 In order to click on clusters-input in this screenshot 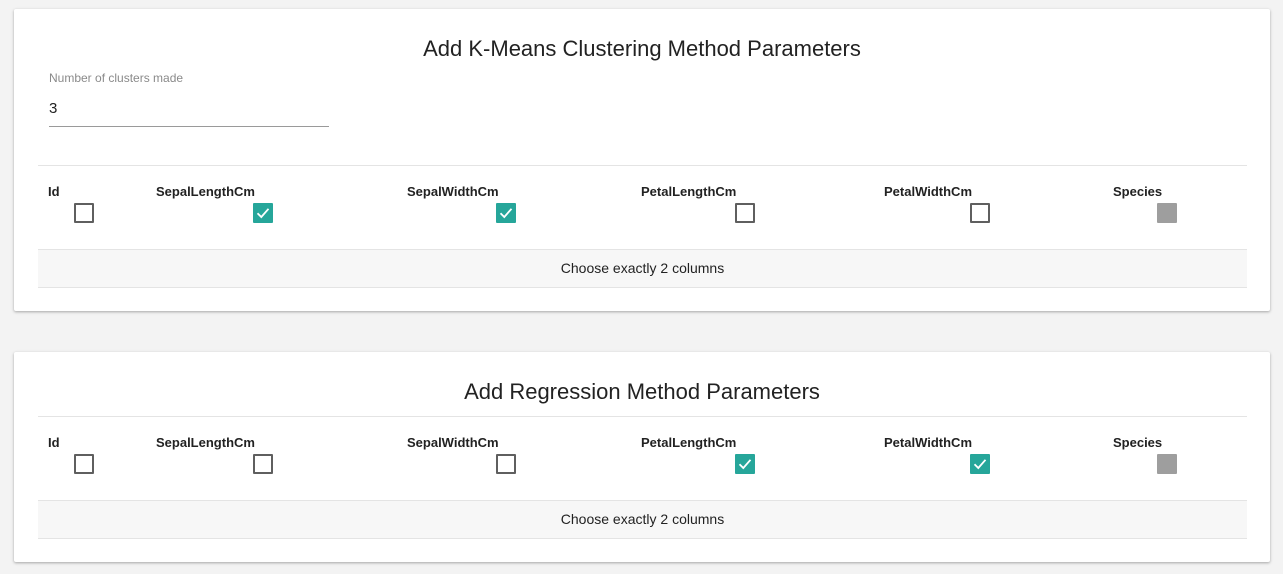, I will do `click(189, 113)`.